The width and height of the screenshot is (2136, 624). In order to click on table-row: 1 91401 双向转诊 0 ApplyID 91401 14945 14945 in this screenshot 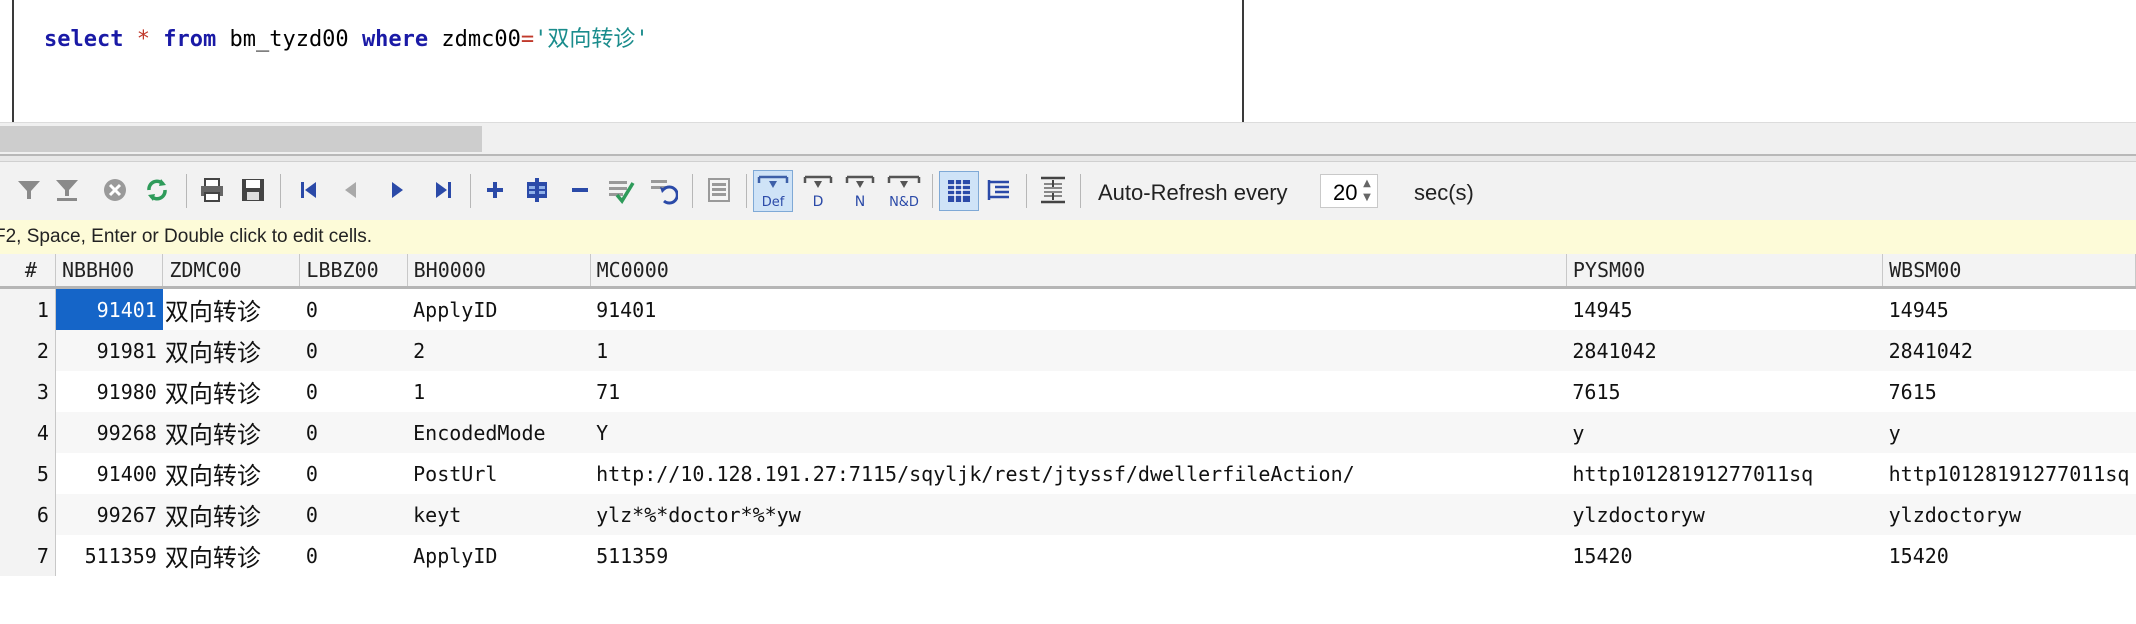, I will do `click(1068, 308)`.